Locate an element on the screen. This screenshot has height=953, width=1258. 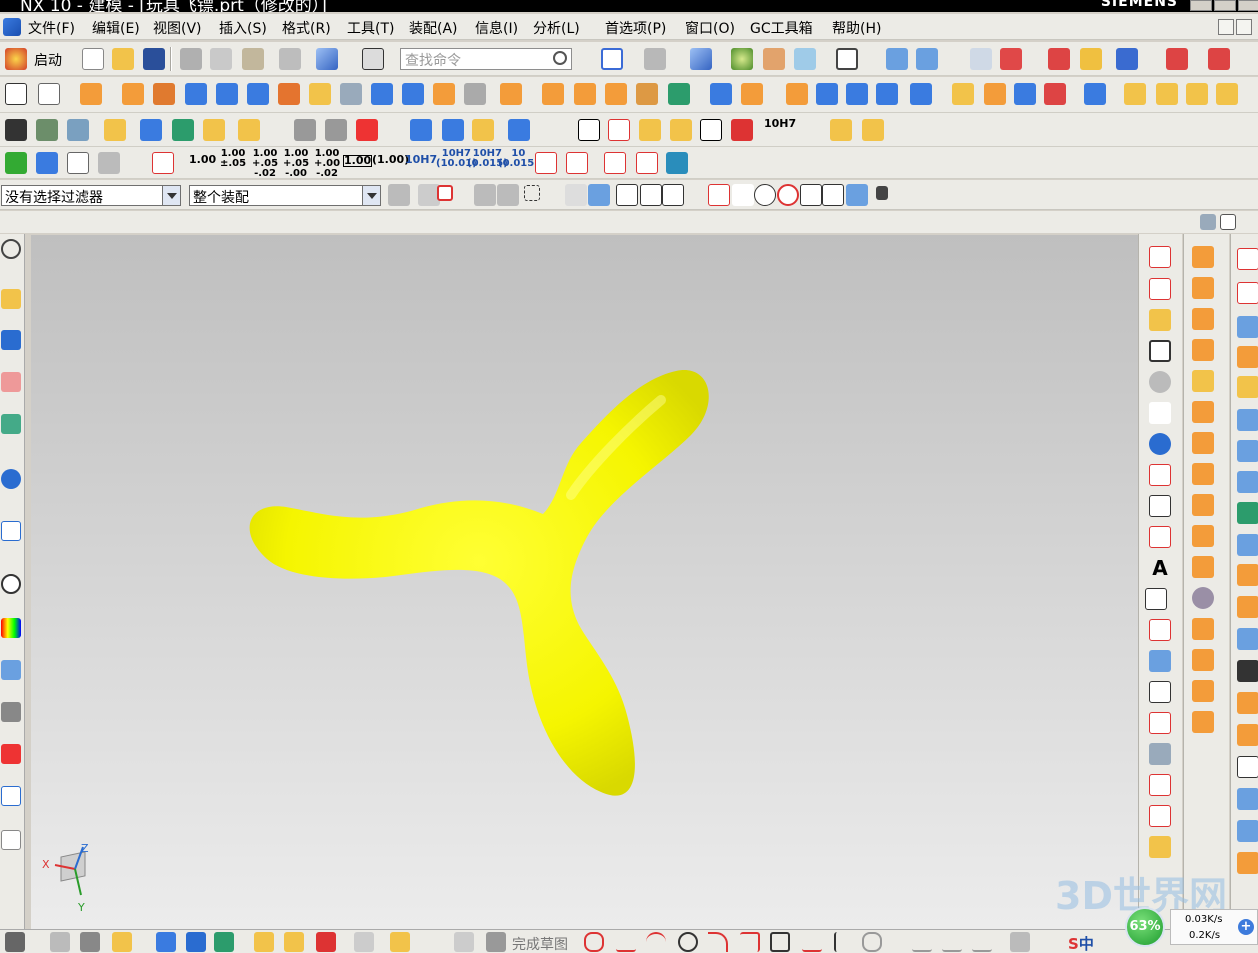
new-component-icon is located at coordinates (78, 130).